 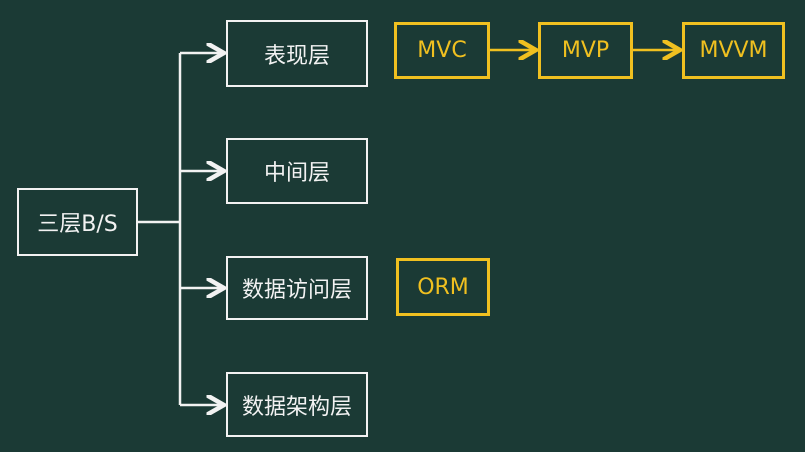 What do you see at coordinates (297, 171) in the screenshot?
I see `layer-middle: 中间层` at bounding box center [297, 171].